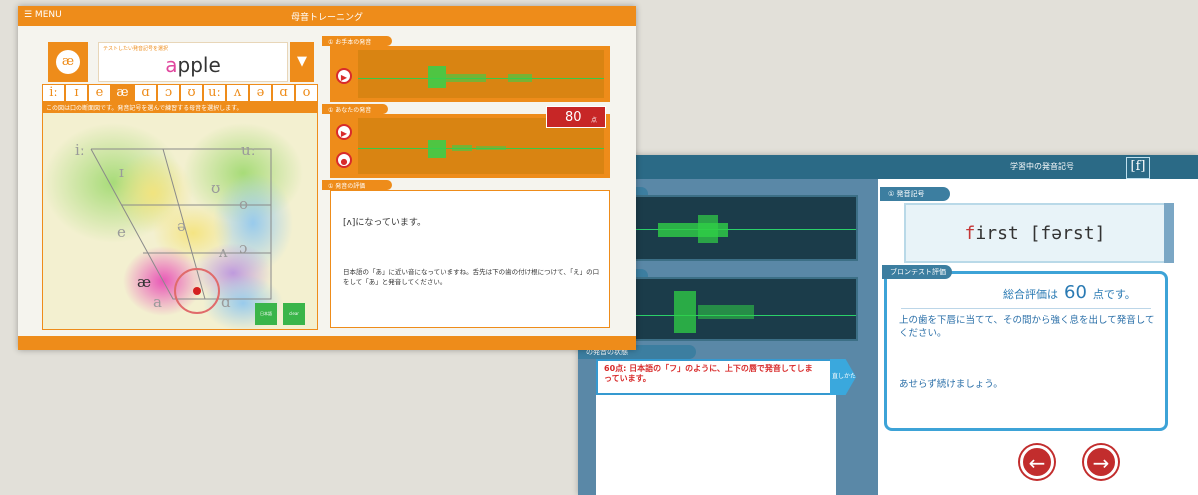 The width and height of the screenshot is (1198, 495). I want to click on vowel-selector: iː ɪ e æ ɑ ɔ ʊ uː ʌ ə ɑ o, so click(180, 93).